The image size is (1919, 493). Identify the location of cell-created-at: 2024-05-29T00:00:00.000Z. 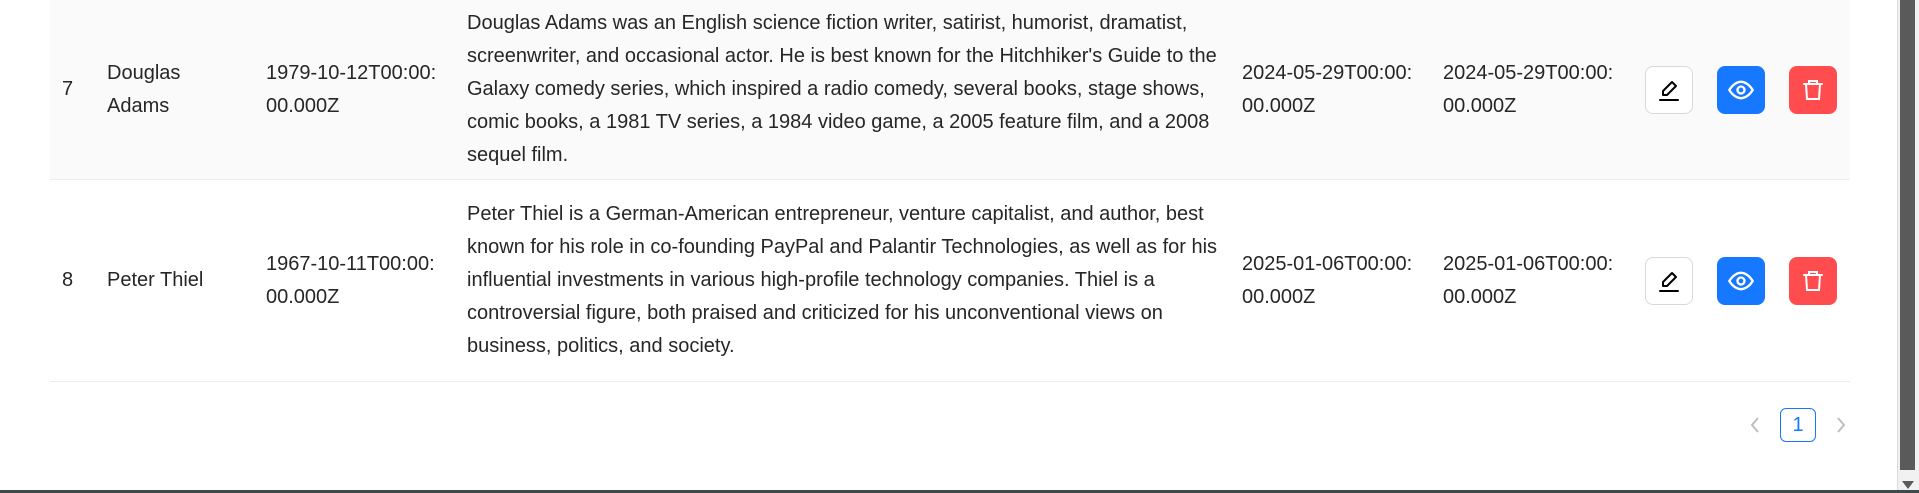
(1327, 89).